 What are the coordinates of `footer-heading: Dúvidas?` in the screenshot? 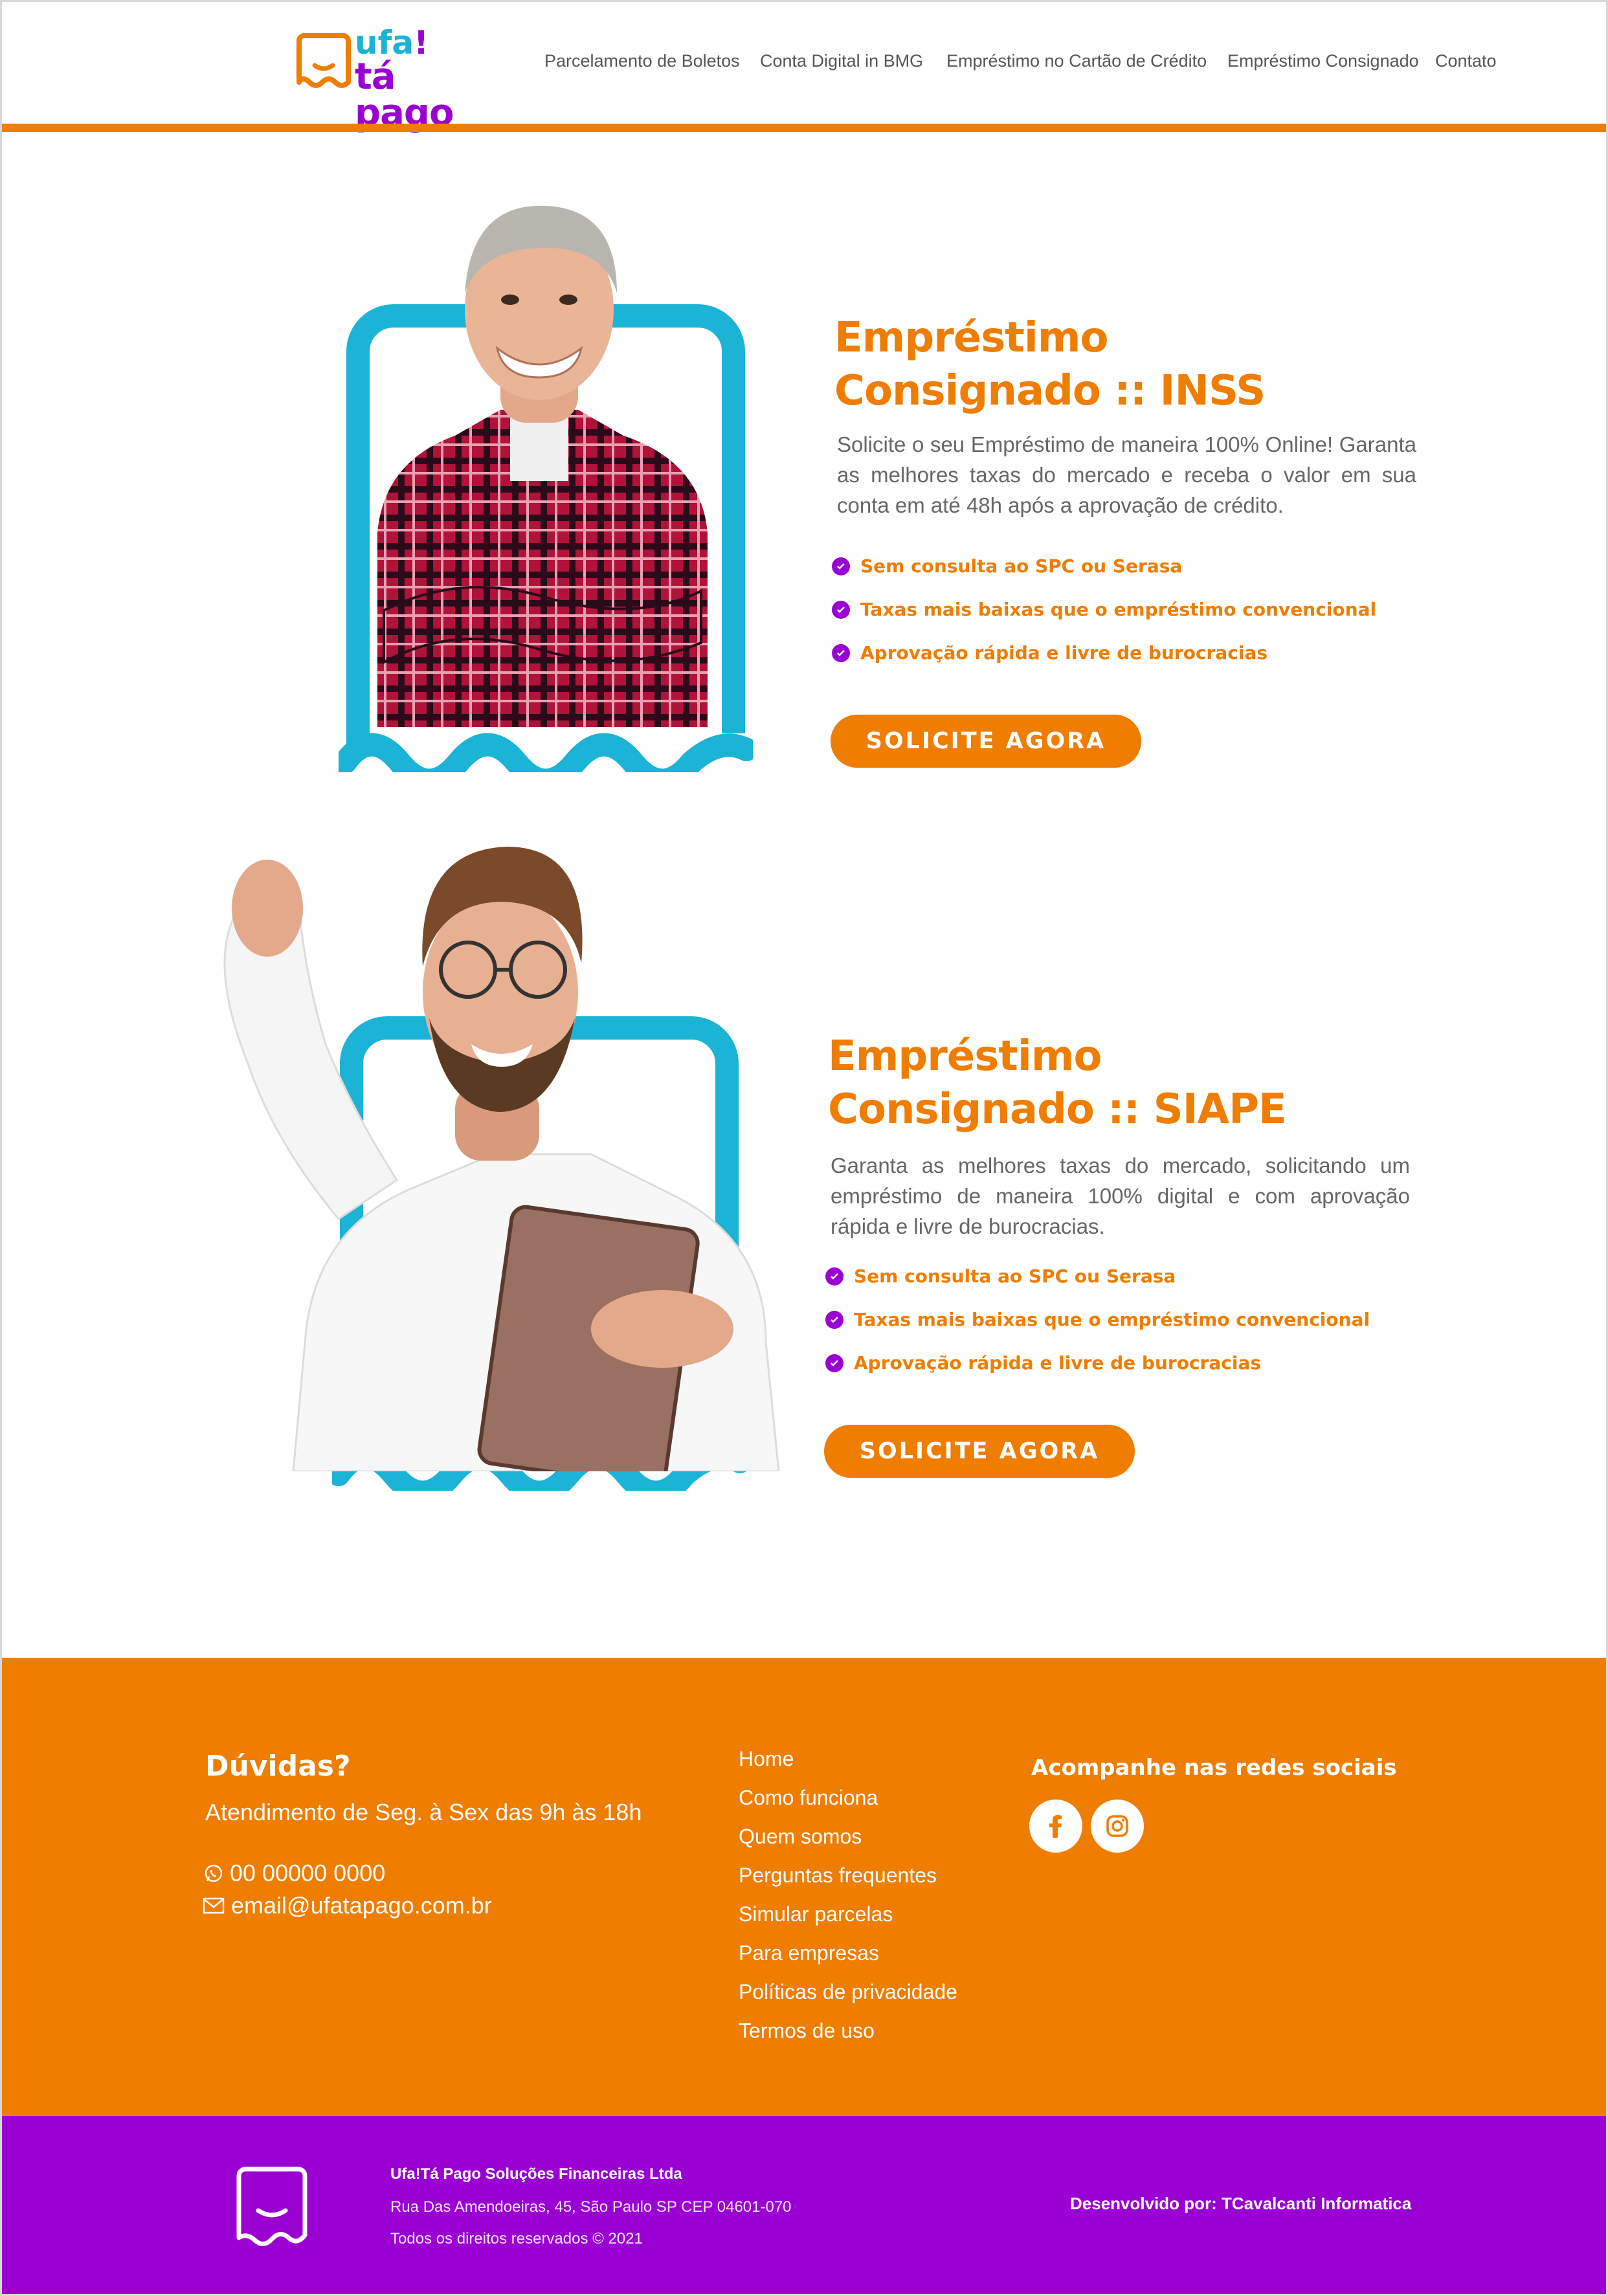 It's located at (278, 1766).